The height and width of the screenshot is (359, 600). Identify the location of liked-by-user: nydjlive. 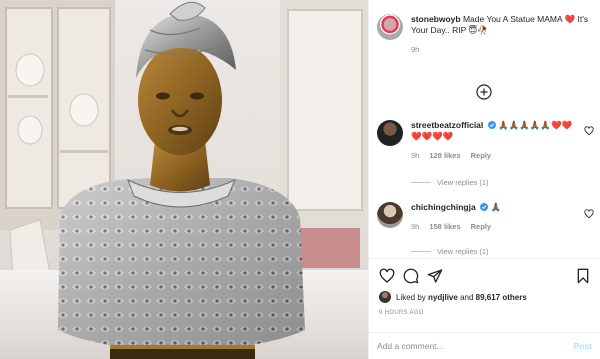
(443, 297).